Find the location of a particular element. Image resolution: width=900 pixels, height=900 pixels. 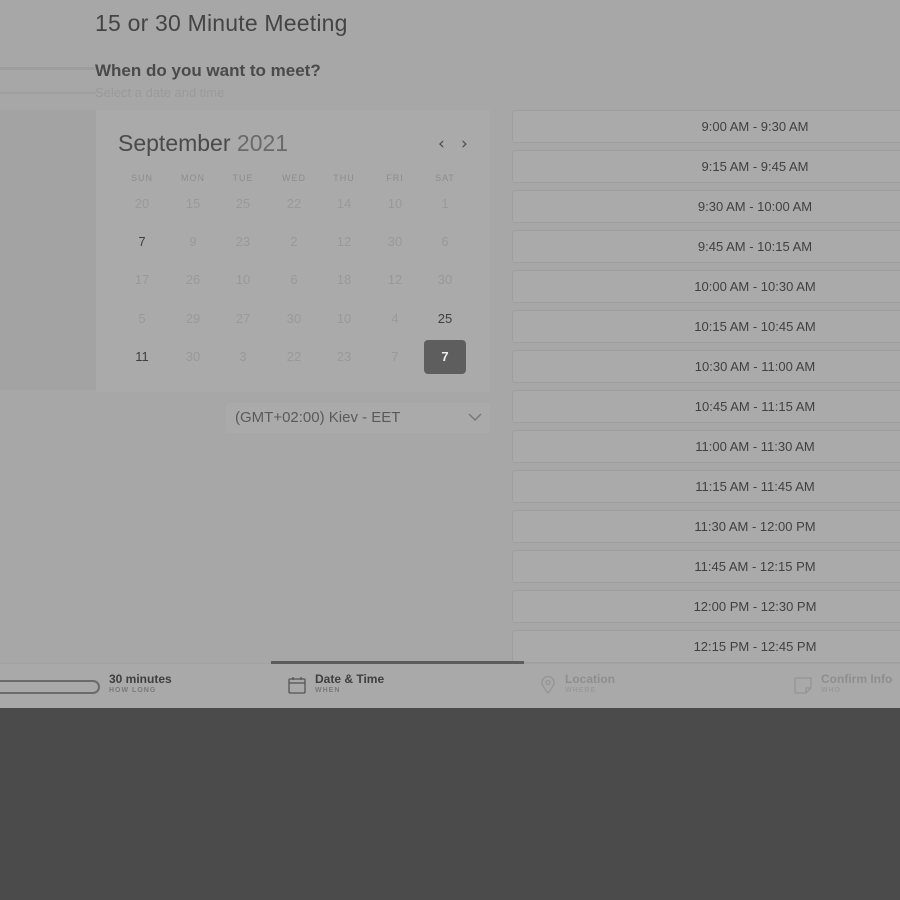

timezone-select: (GMT+02:00) Kiev - EET is located at coordinates (358, 418).